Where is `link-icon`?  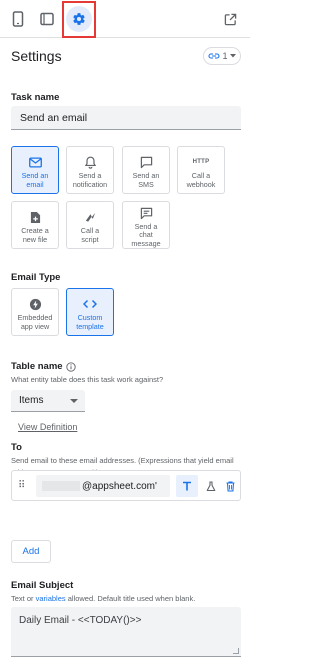
link-icon is located at coordinates (214, 56).